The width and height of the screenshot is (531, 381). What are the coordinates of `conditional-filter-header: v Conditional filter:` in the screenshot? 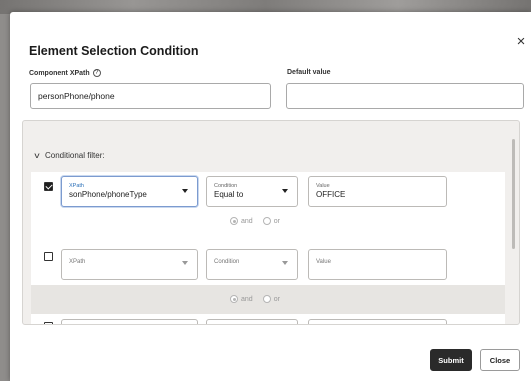 It's located at (69, 155).